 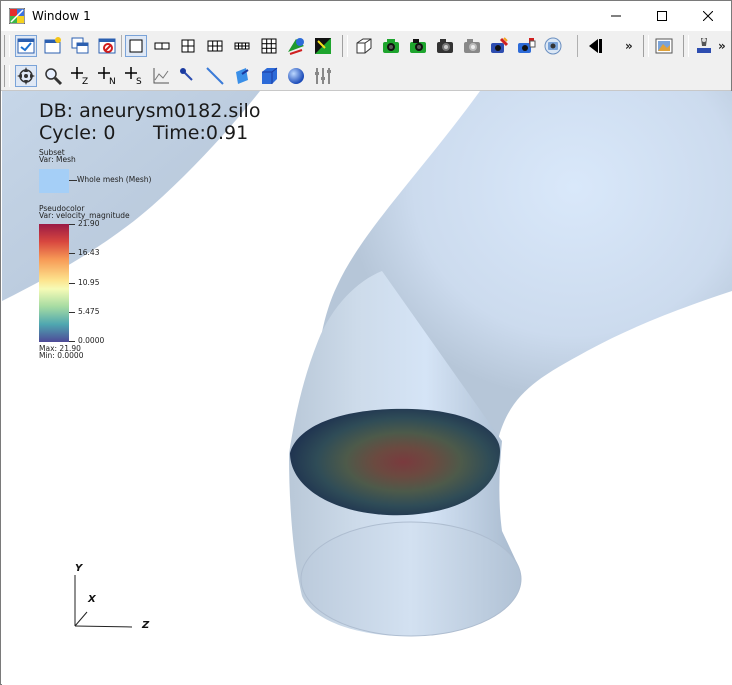 I want to click on close-button, so click(x=708, y=16).